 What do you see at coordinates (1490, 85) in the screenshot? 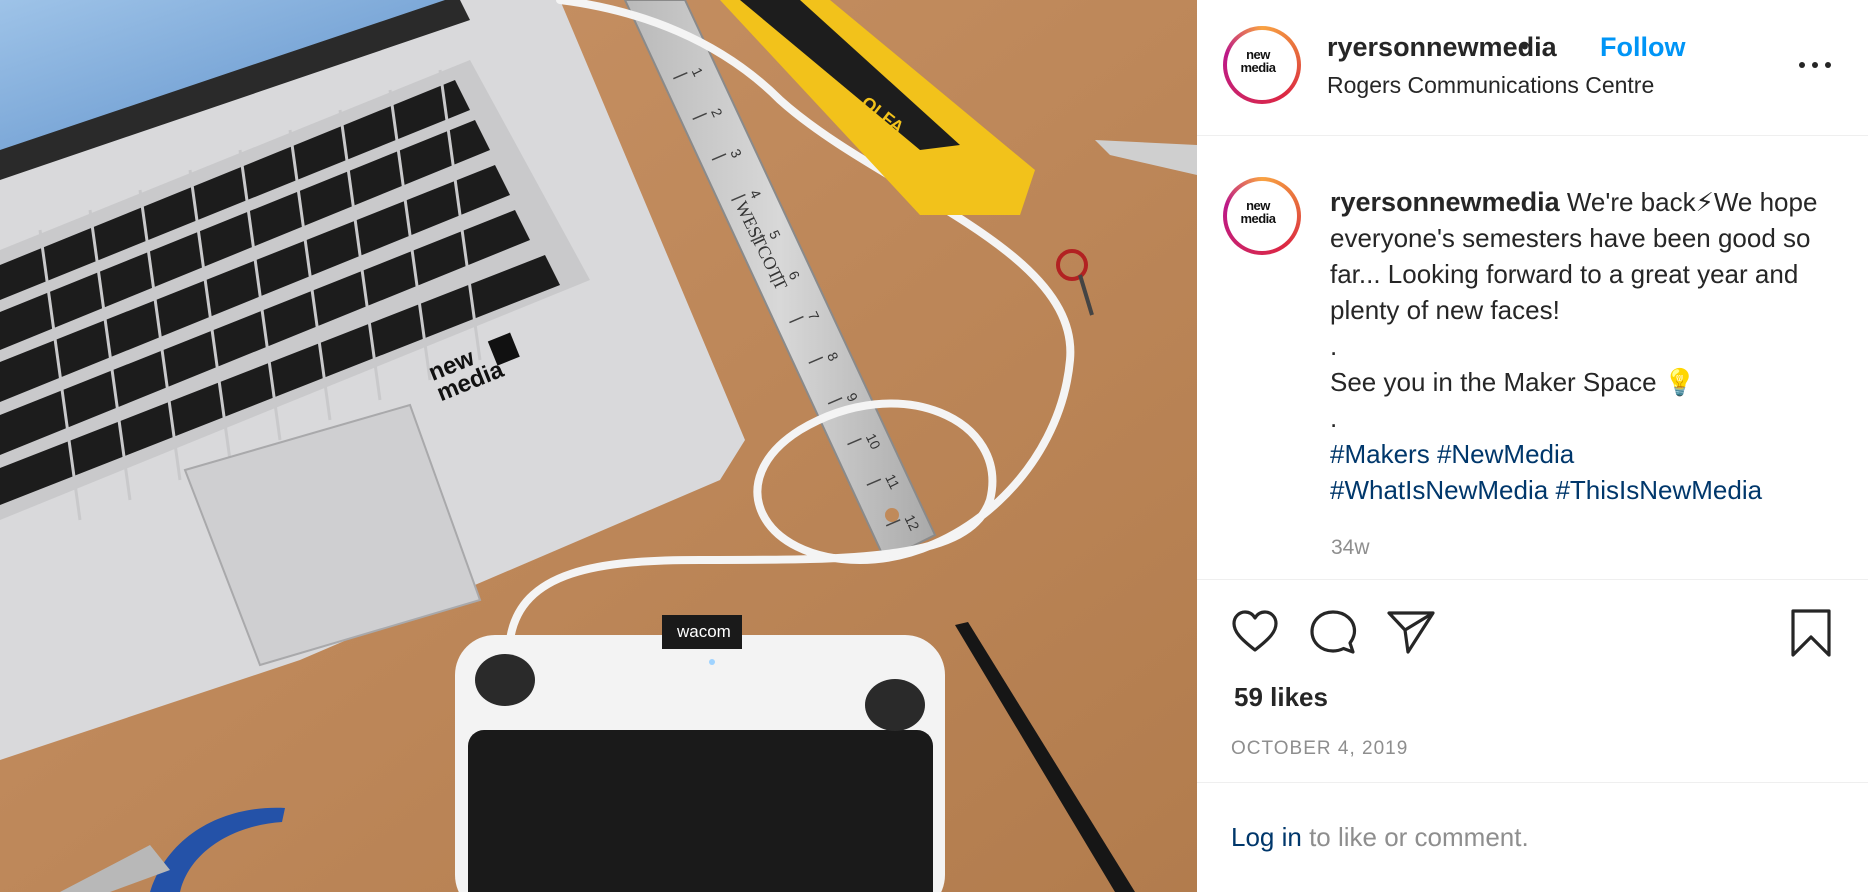
I see `location-link: Rogers Communications Centre` at bounding box center [1490, 85].